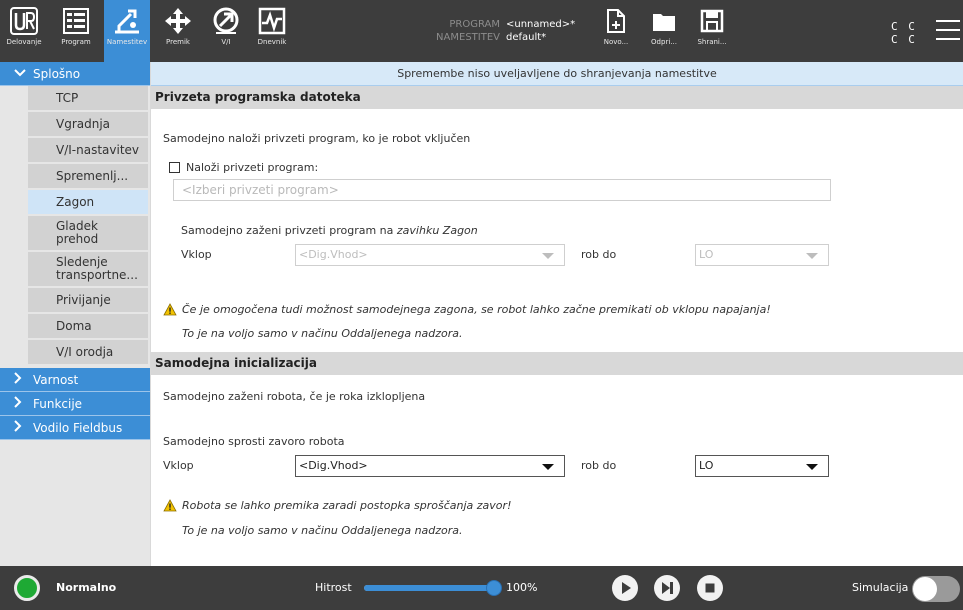 Image resolution: width=963 pixels, height=610 pixels. I want to click on autostart-input-value: <Dig.Vhod>, so click(333, 254).